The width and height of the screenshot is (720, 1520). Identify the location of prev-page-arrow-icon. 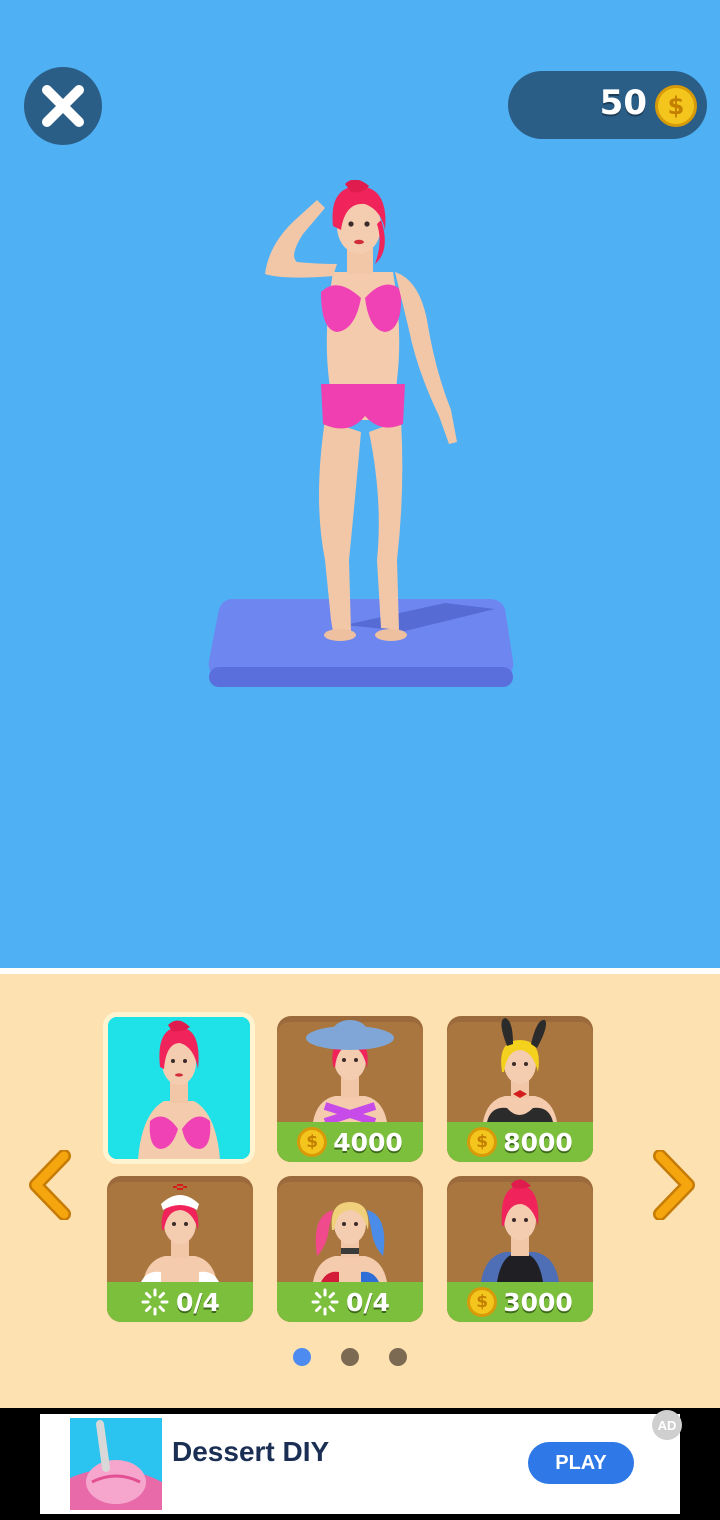
(51, 1185).